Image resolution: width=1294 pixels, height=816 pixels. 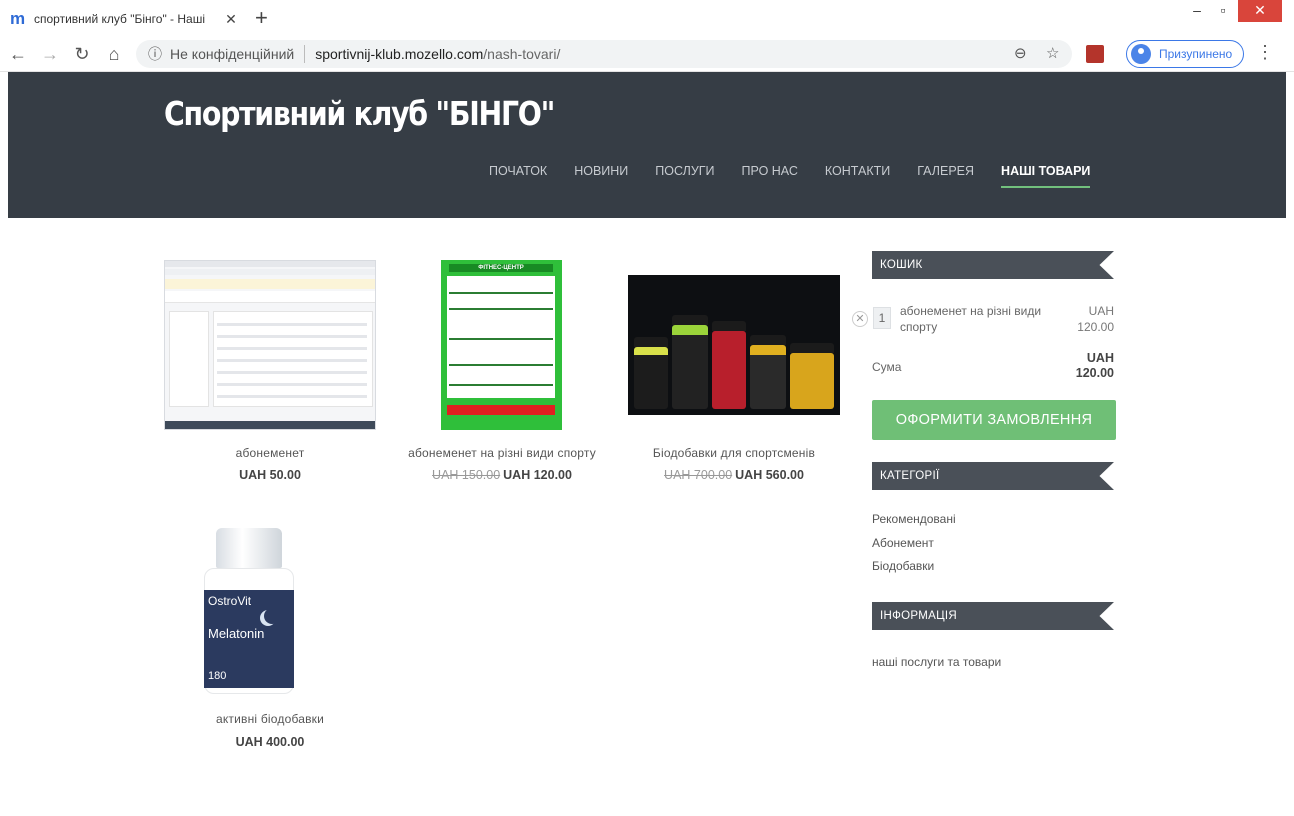 I want to click on home-icon: ⌂, so click(x=114, y=54).